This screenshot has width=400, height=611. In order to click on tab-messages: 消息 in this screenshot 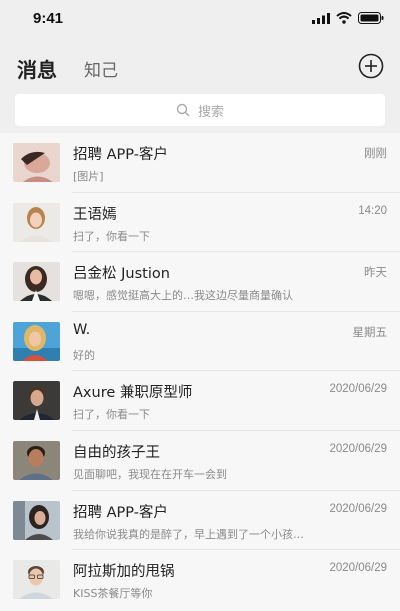, I will do `click(37, 68)`.